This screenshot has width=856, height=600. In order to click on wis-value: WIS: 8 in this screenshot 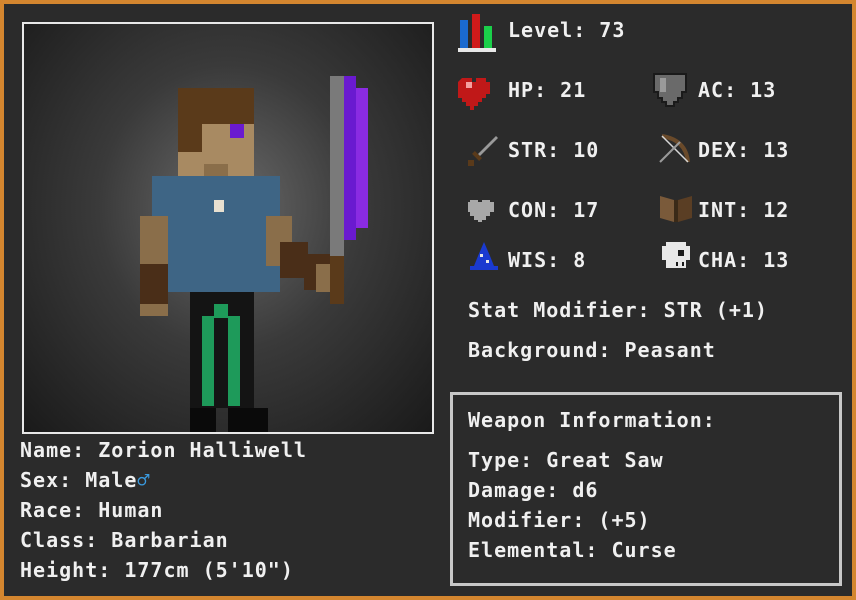, I will do `click(547, 260)`.